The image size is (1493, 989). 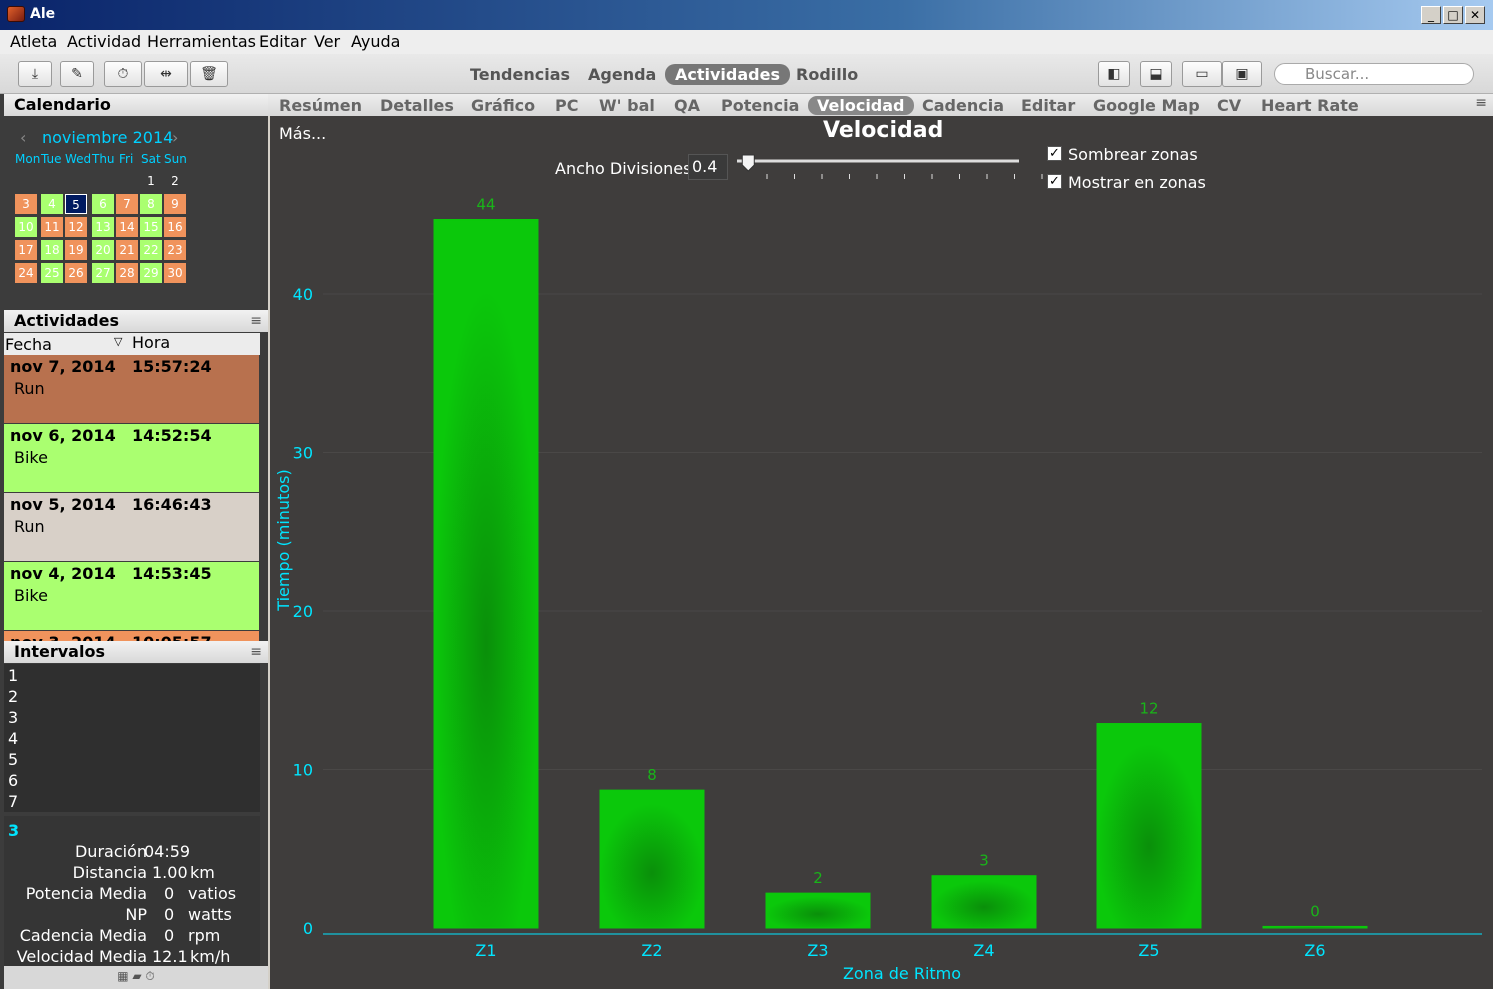 What do you see at coordinates (1133, 154) in the screenshot?
I see `shade-zones-label: Sombrear zonas` at bounding box center [1133, 154].